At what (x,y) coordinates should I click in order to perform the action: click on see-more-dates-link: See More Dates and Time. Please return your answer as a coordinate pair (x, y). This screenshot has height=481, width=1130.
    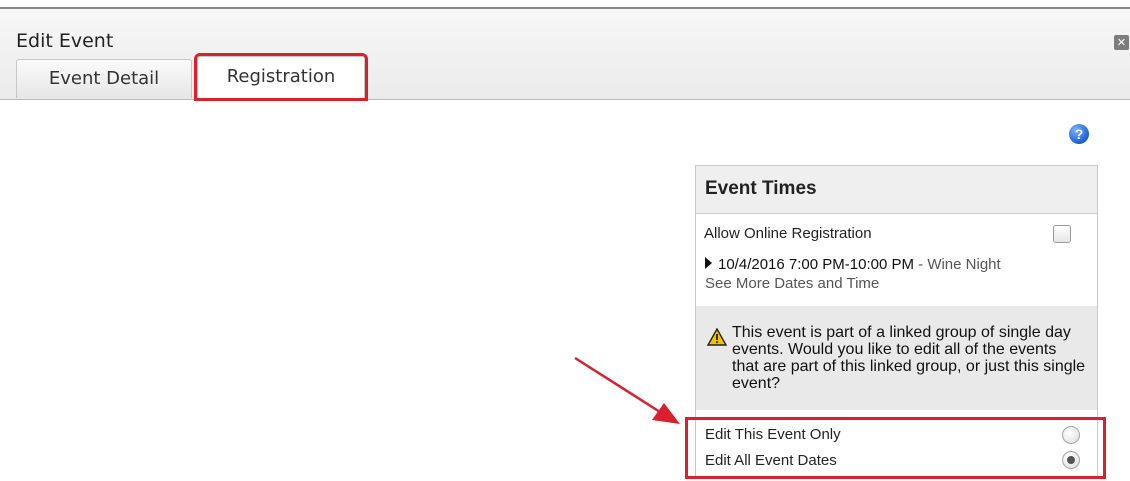
    Looking at the image, I should click on (792, 283).